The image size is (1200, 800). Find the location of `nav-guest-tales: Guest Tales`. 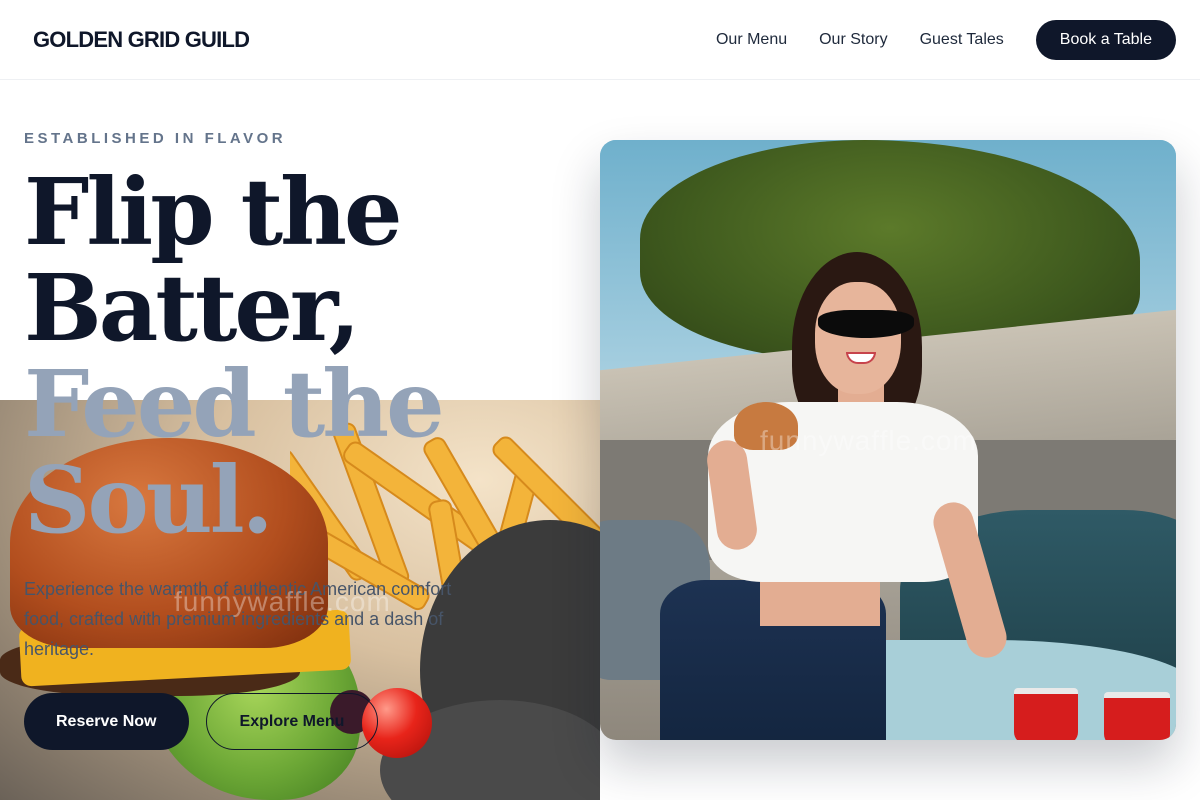

nav-guest-tales: Guest Tales is located at coordinates (962, 40).